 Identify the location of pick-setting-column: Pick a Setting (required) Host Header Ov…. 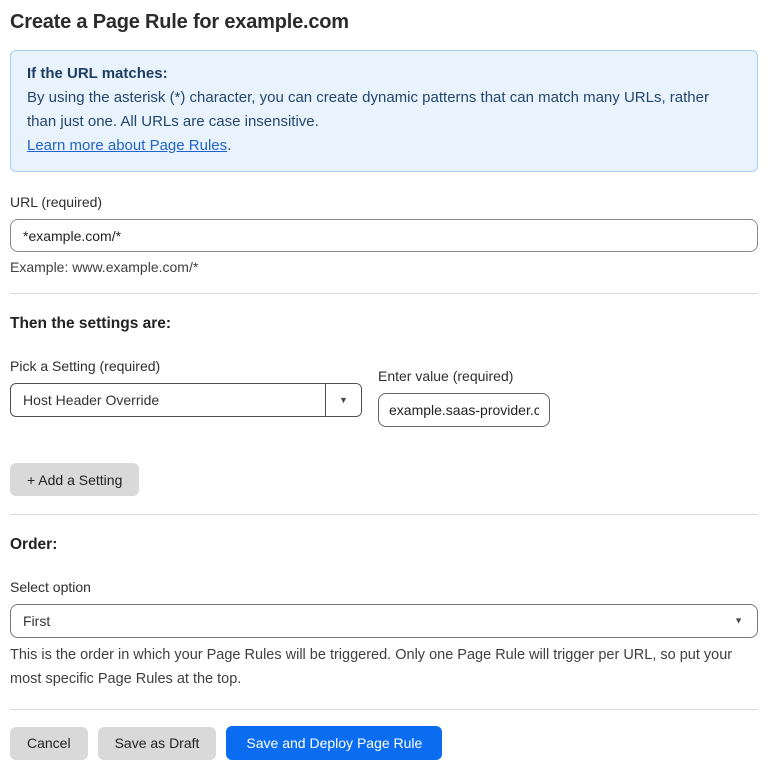
(186, 387).